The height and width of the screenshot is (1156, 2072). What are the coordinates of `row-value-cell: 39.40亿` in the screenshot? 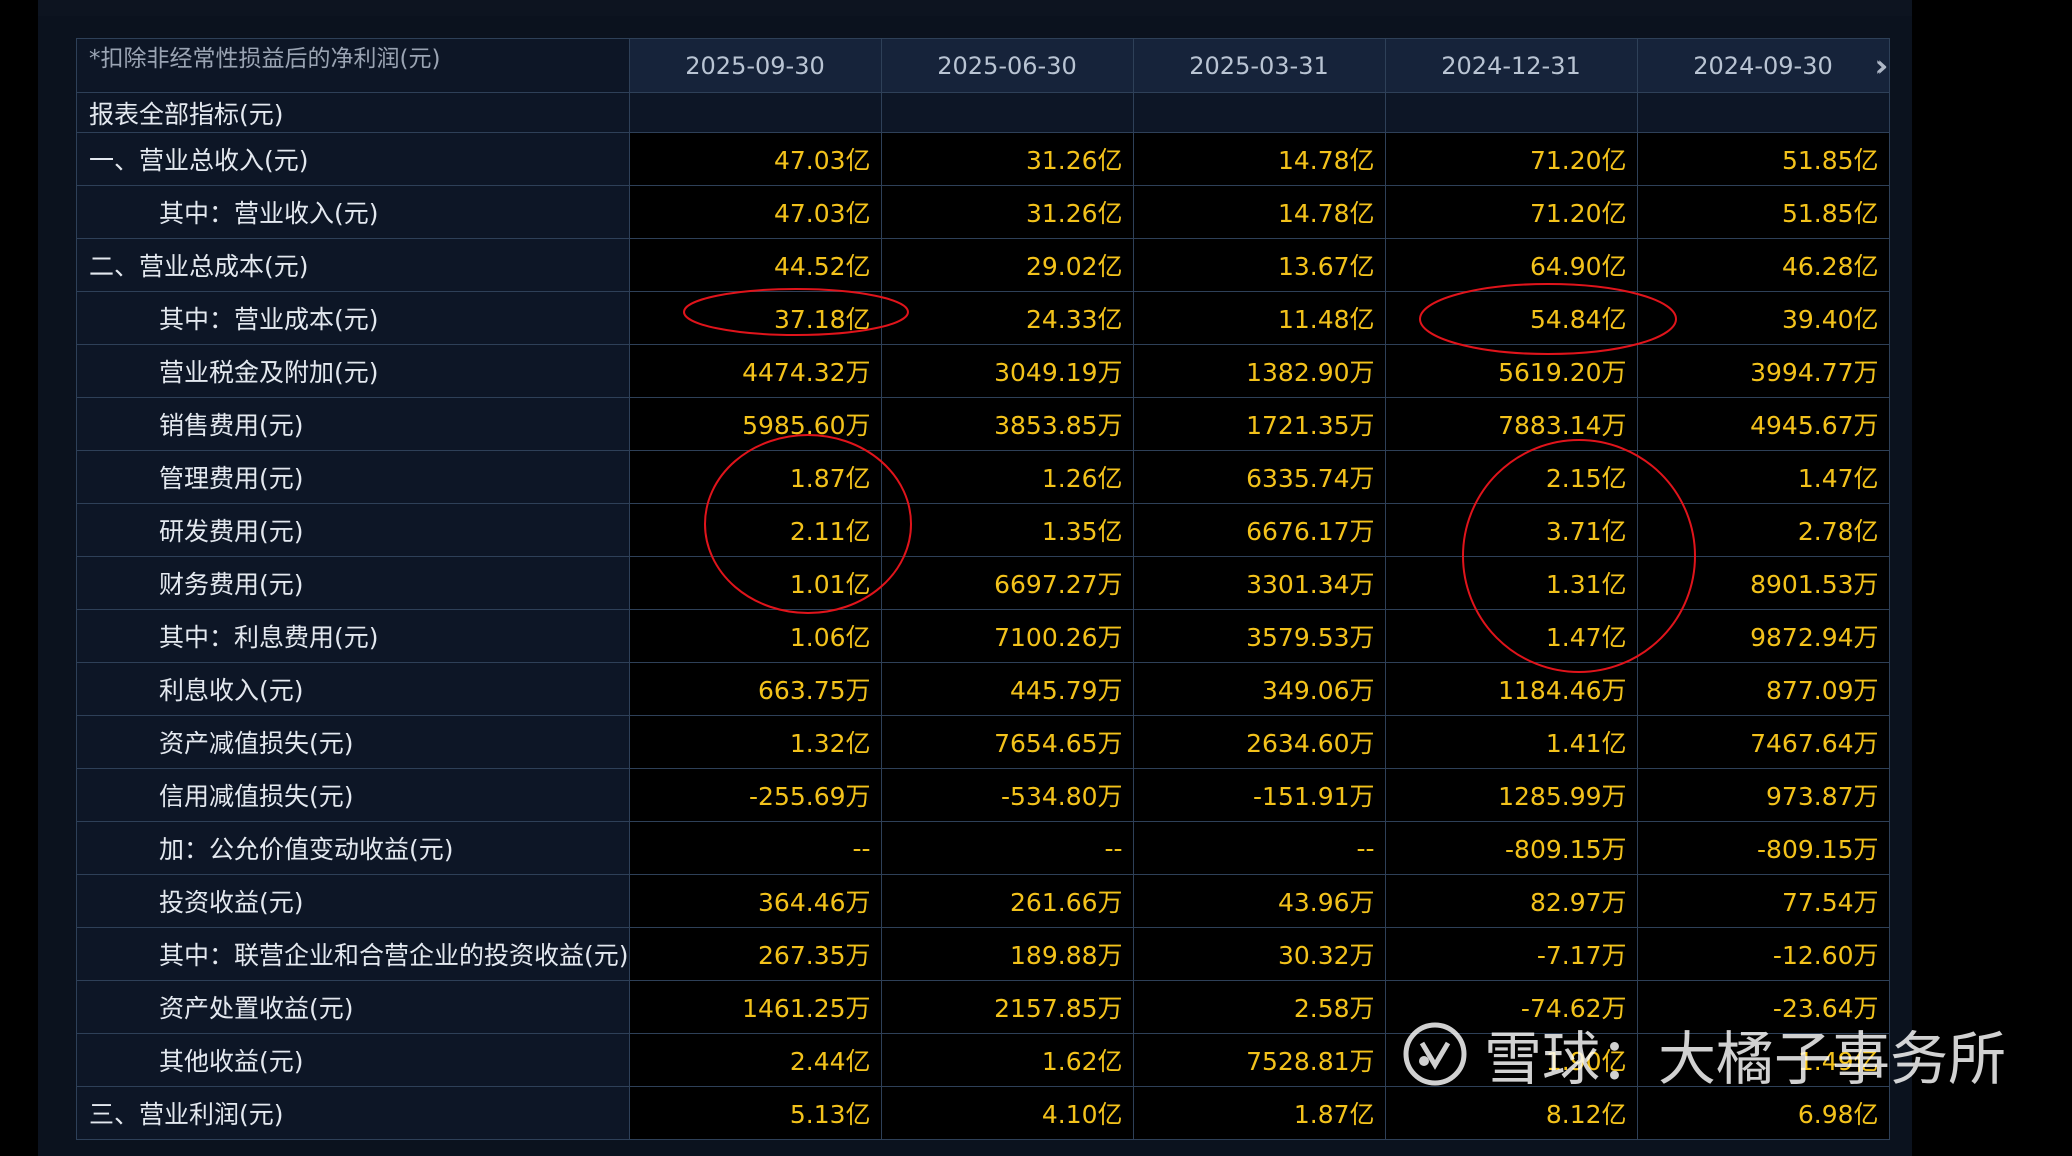 It's located at (1763, 318).